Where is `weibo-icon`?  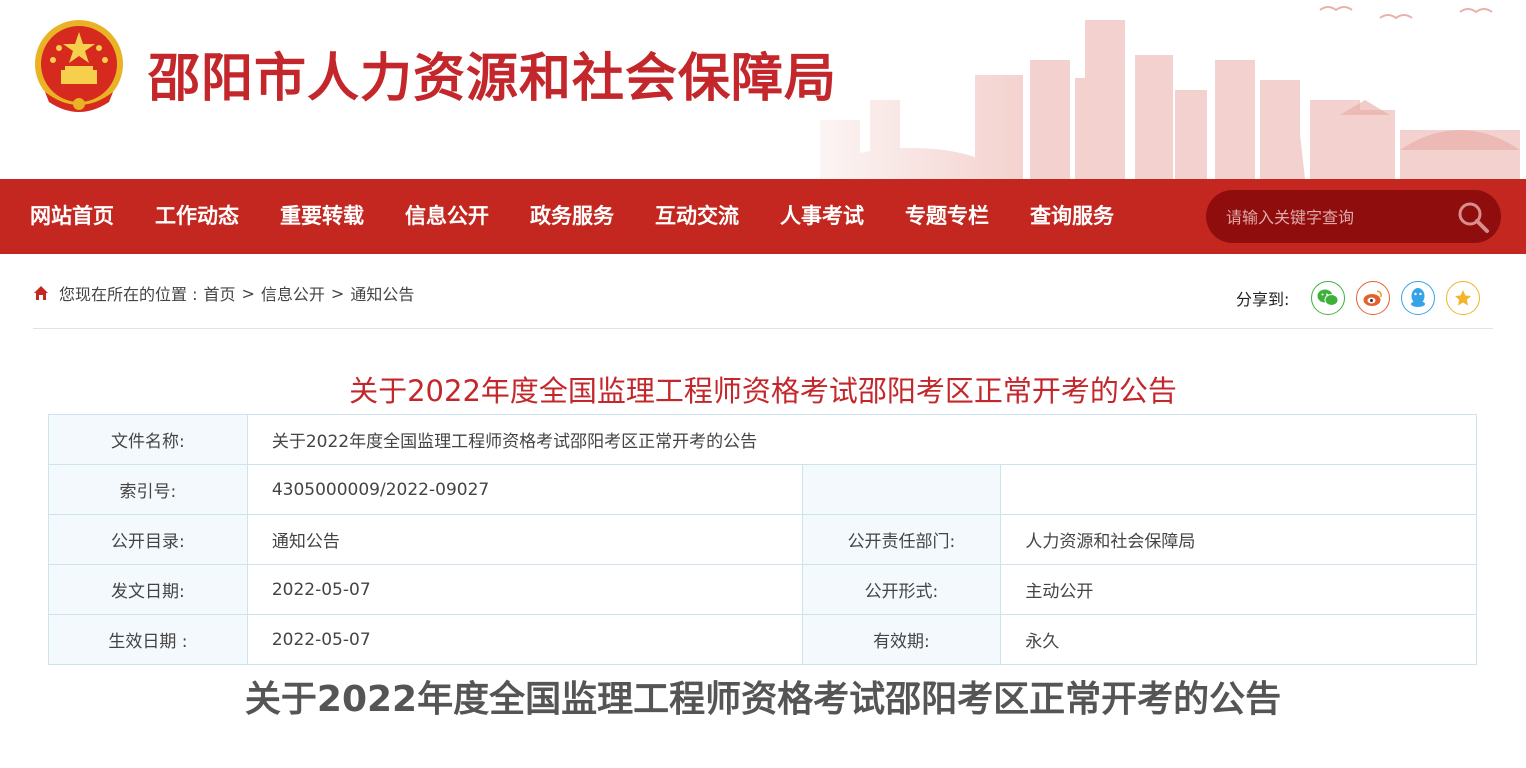 weibo-icon is located at coordinates (1373, 298).